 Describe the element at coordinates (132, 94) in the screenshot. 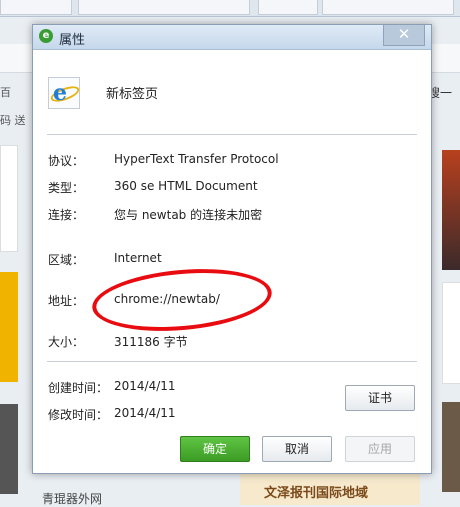

I see `file-name: 新标签页` at that location.